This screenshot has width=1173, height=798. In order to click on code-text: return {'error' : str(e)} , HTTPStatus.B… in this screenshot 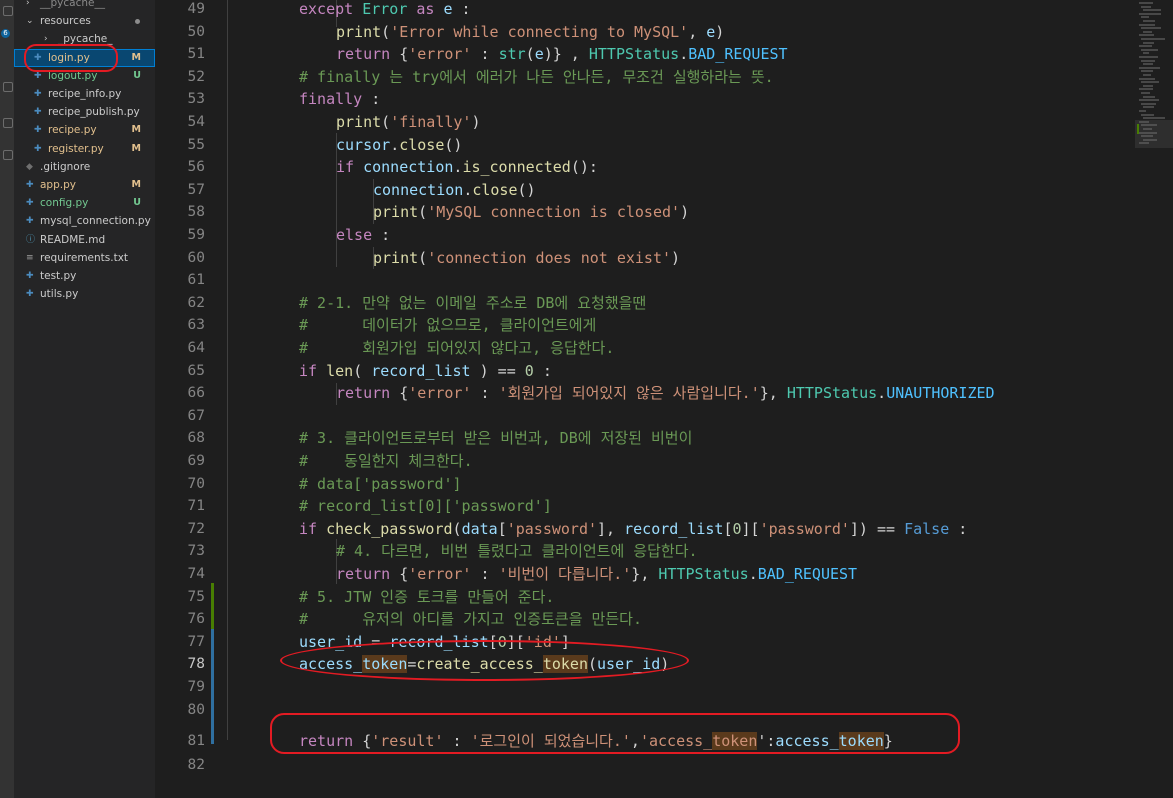, I will do `click(562, 54)`.